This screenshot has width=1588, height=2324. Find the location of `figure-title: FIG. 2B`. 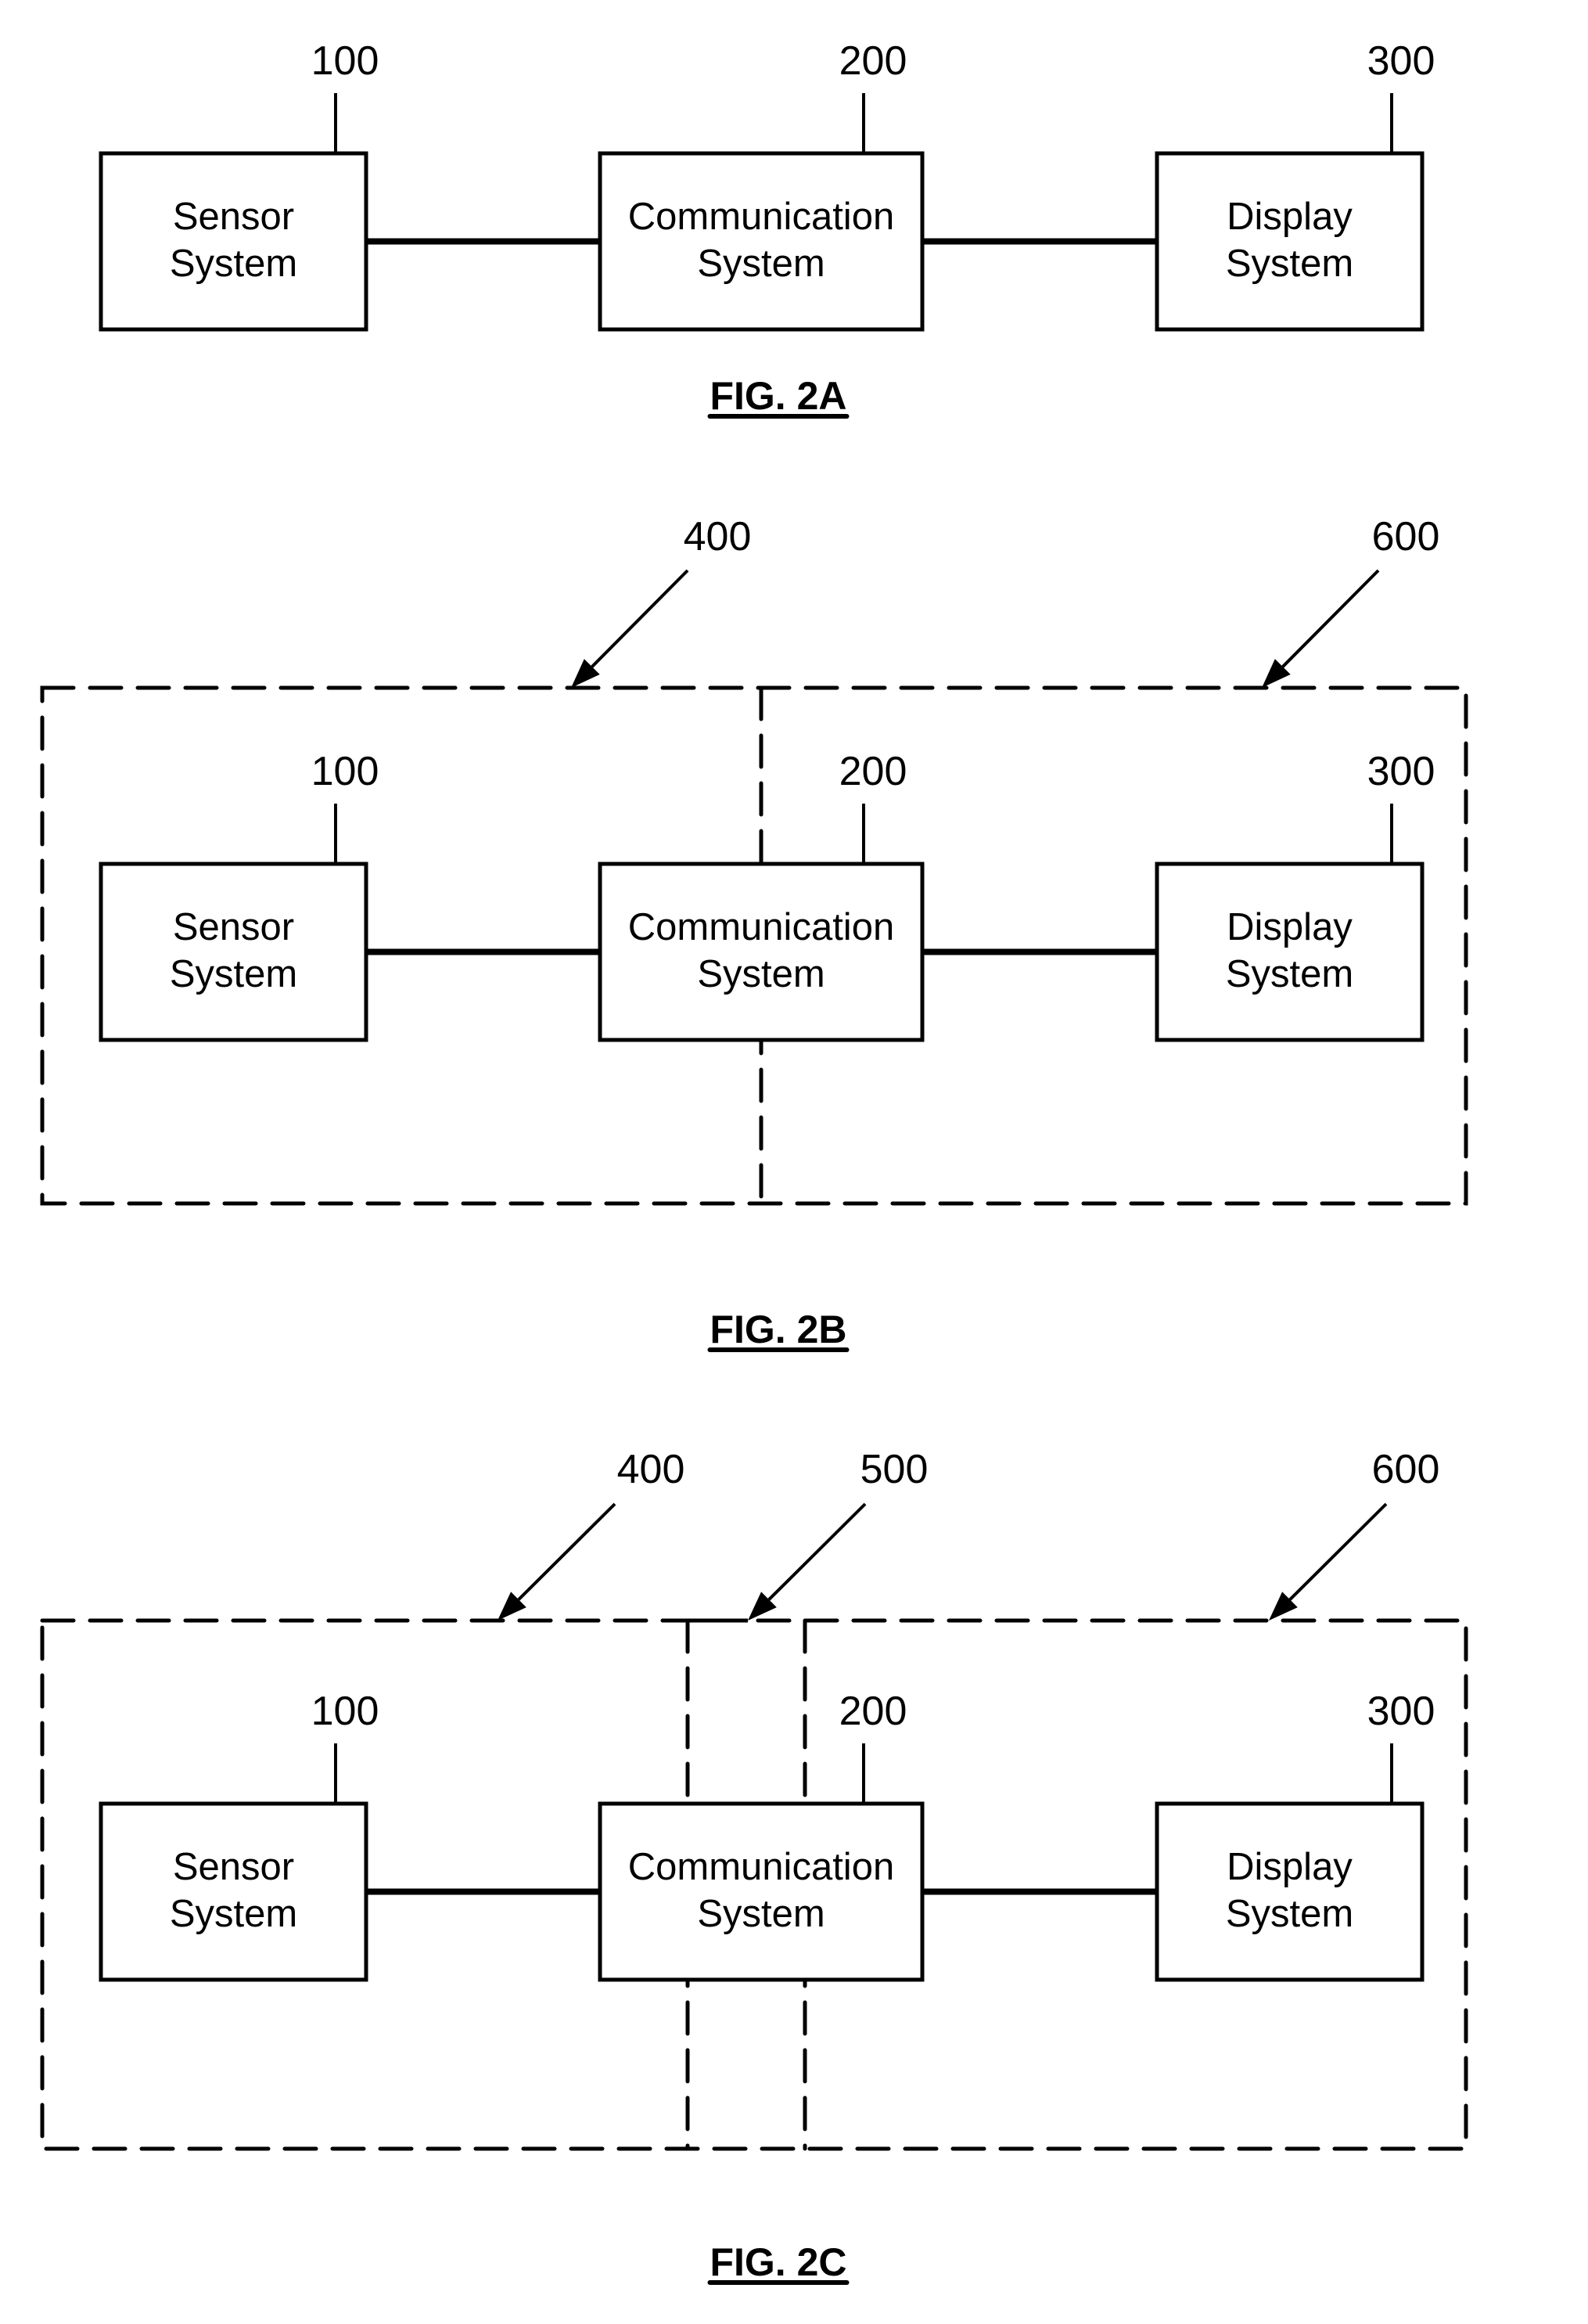

figure-title: FIG. 2B is located at coordinates (778, 1329).